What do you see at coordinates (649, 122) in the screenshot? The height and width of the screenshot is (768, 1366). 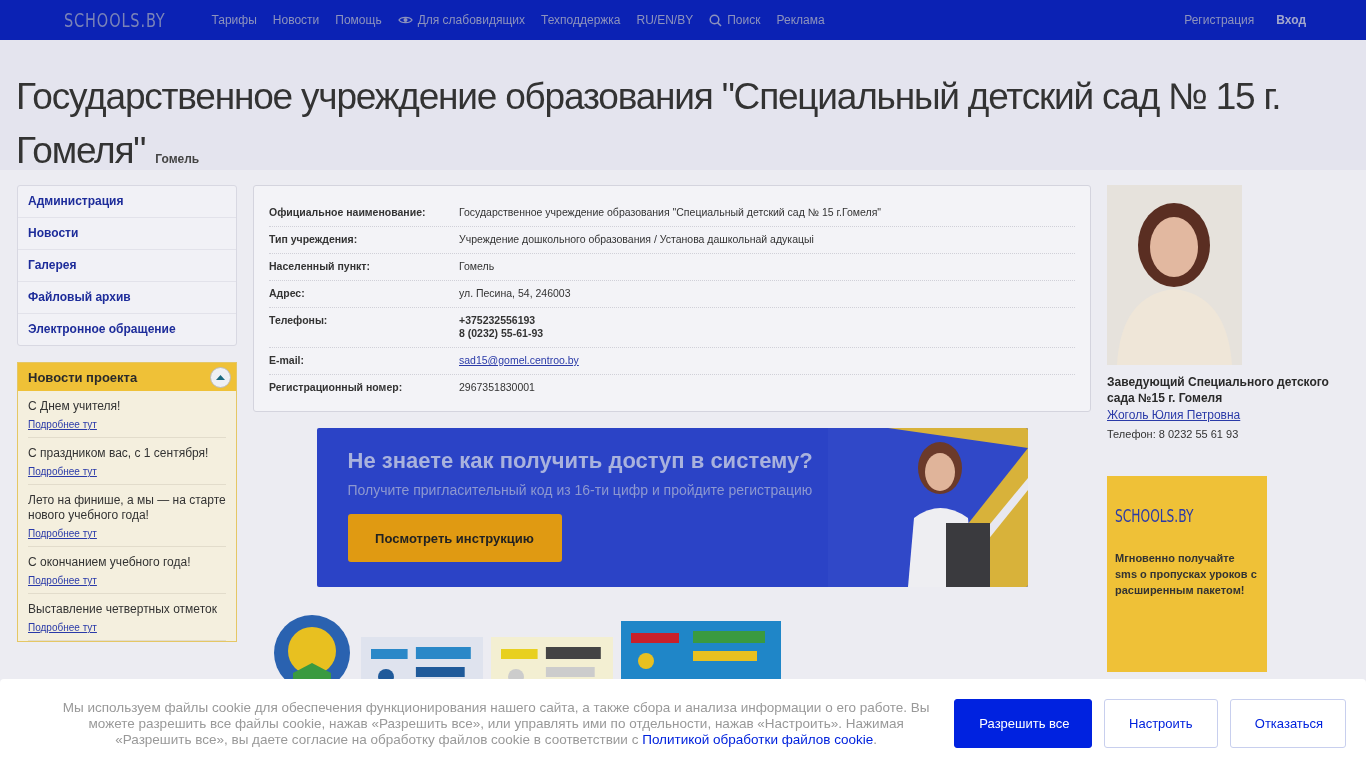 I see `page-title: Государственное учреждение образования "Специальный детский сад № 15 г. Гомеля" Гомель` at bounding box center [649, 122].